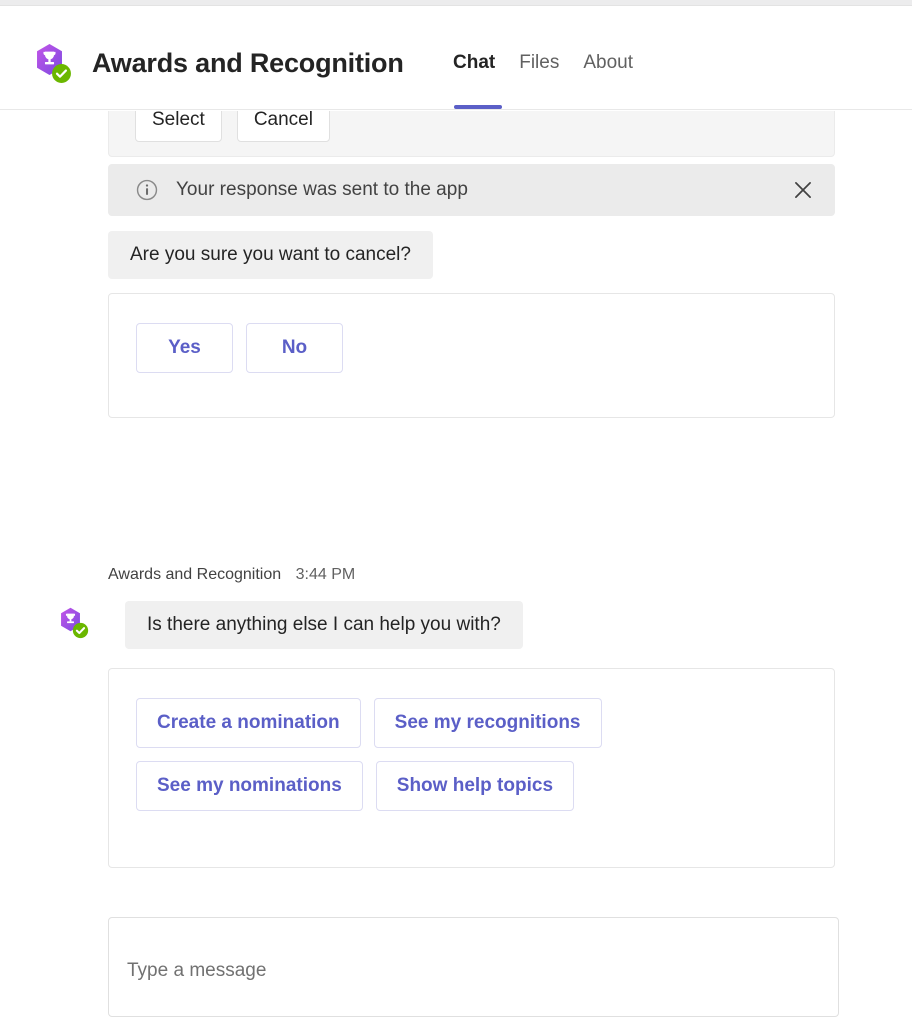 This screenshot has height=1026, width=912. Describe the element at coordinates (539, 62) in the screenshot. I see `tab-files-label: Files` at that location.